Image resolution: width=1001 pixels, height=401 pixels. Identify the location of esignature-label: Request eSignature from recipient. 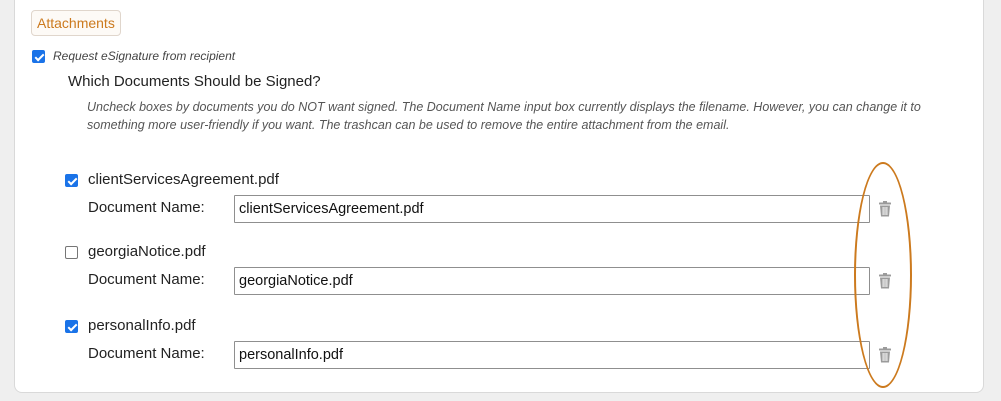
(144, 56).